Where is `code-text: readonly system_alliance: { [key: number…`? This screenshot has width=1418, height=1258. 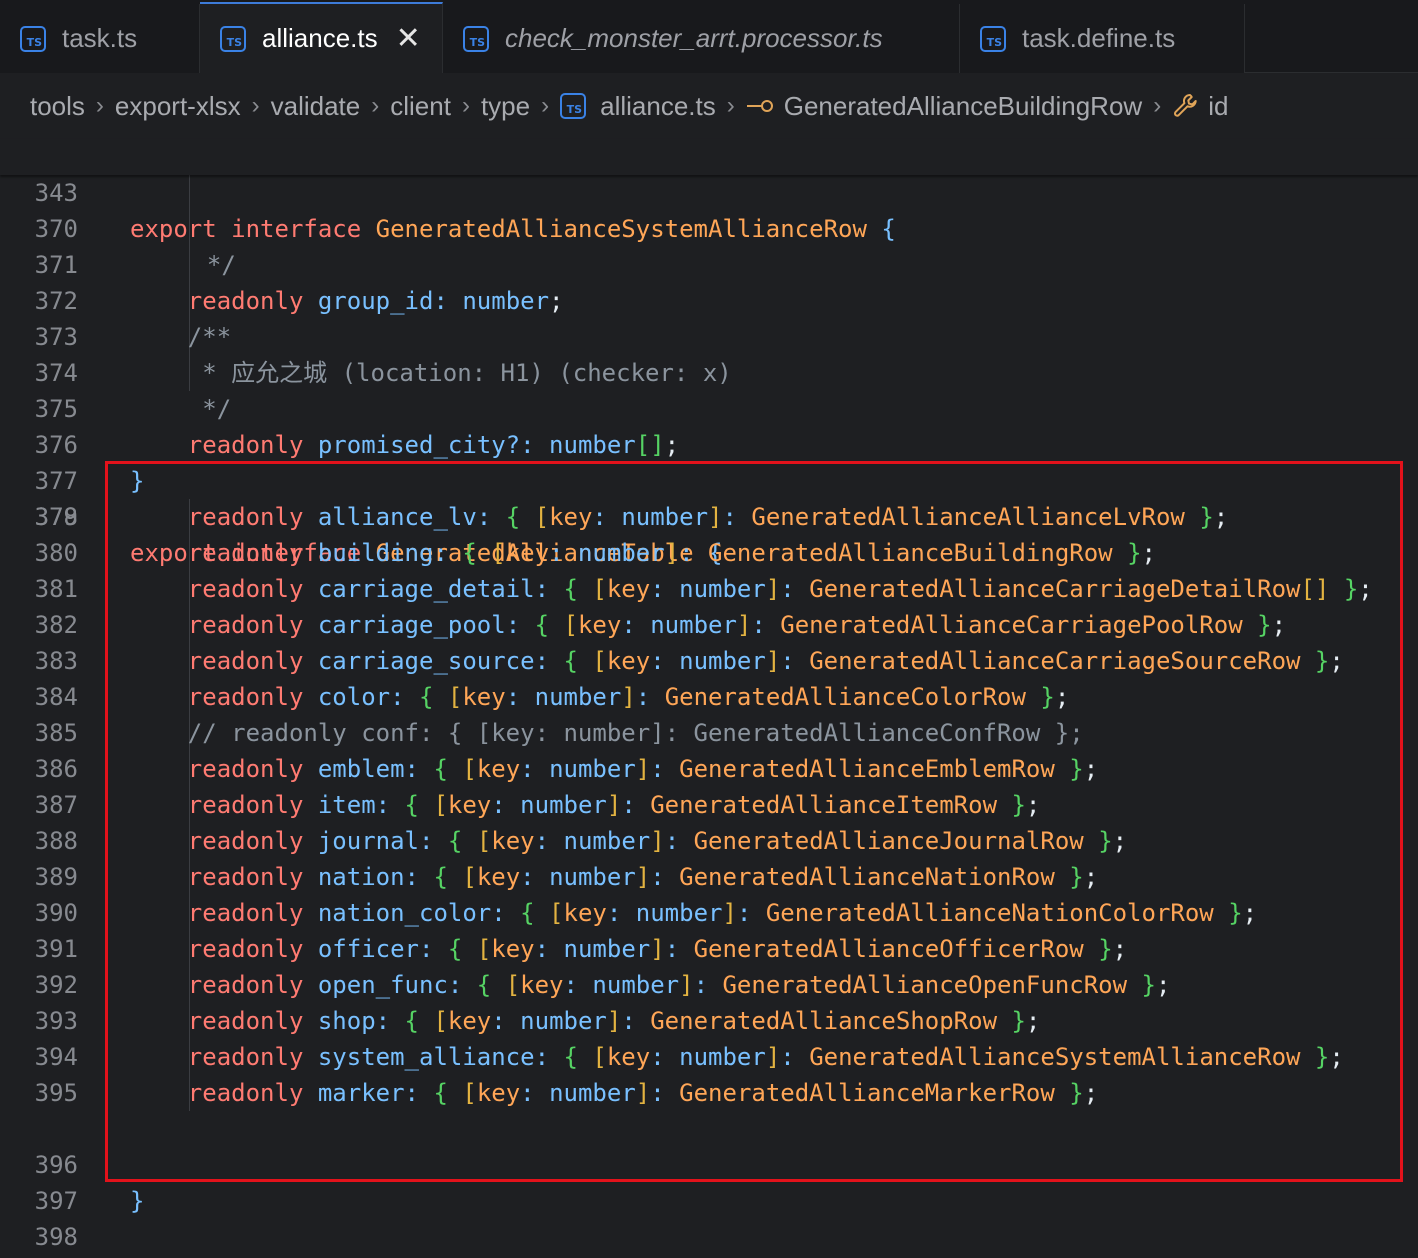 code-text: readonly system_alliance: { [key: number… is located at coordinates (765, 1057).